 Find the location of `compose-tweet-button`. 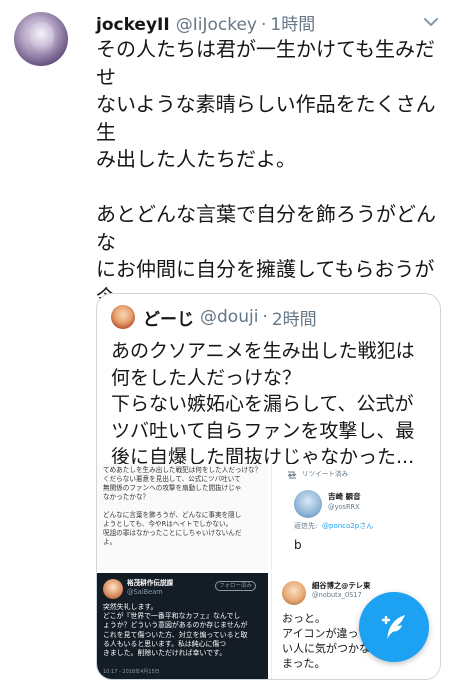

compose-tweet-button is located at coordinates (394, 627).